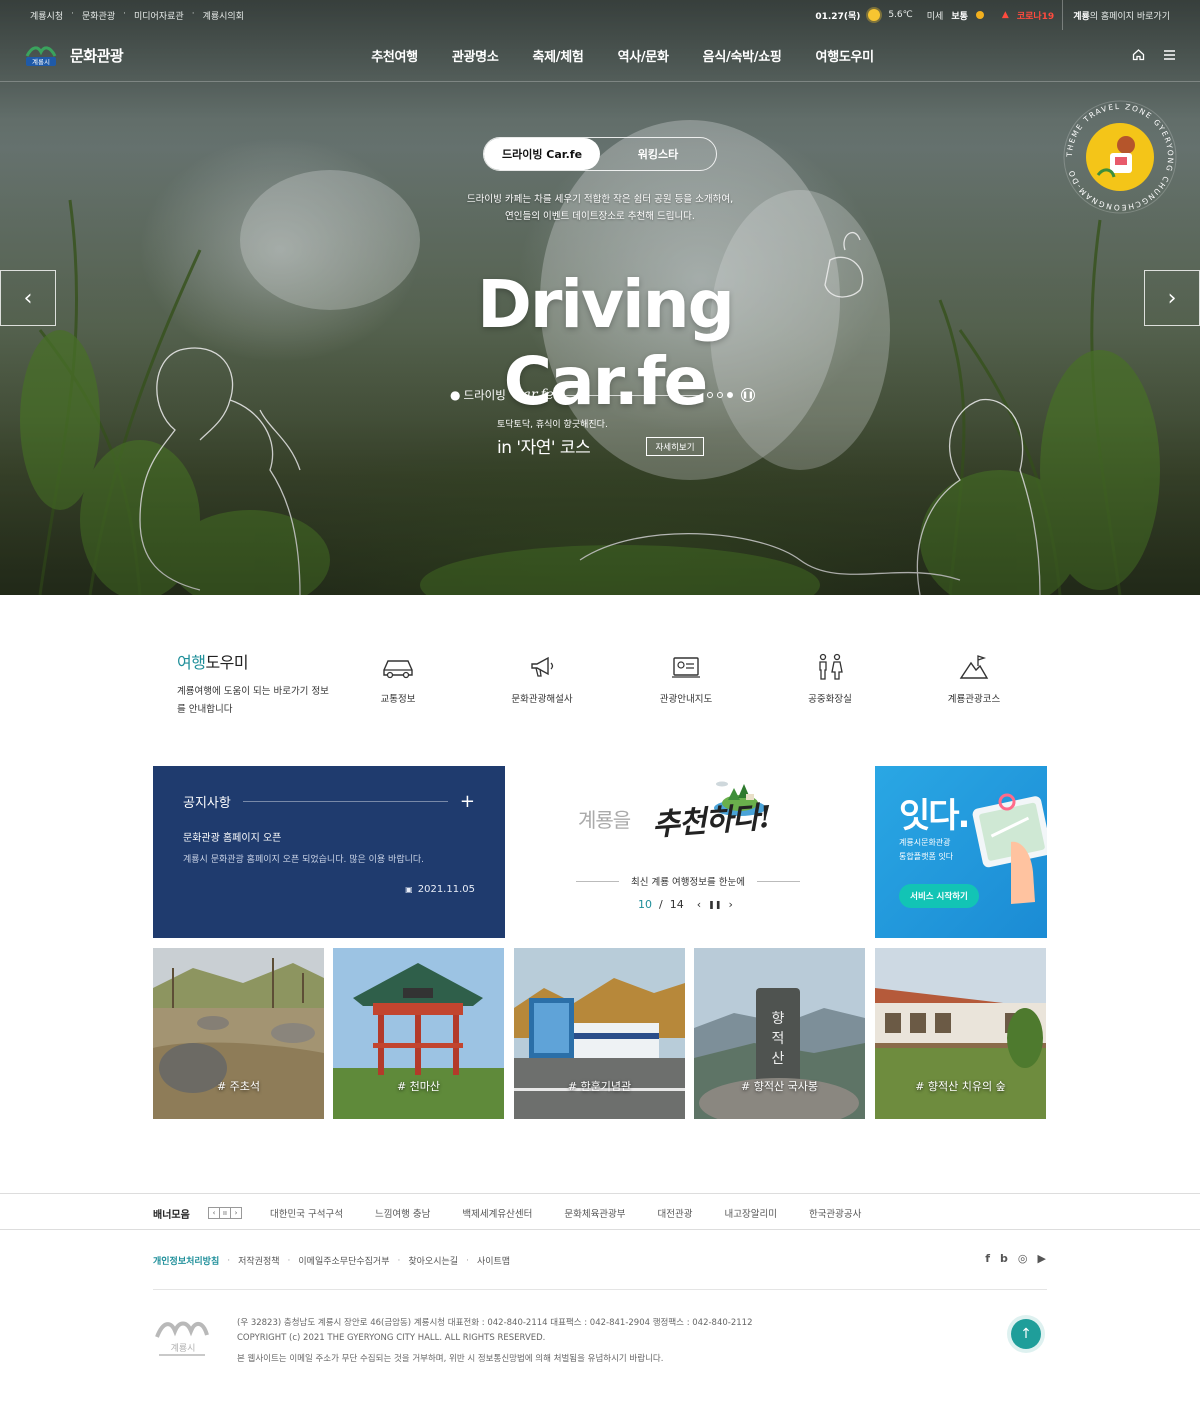 The width and height of the screenshot is (1200, 1422). I want to click on pager-current: 10, so click(645, 904).